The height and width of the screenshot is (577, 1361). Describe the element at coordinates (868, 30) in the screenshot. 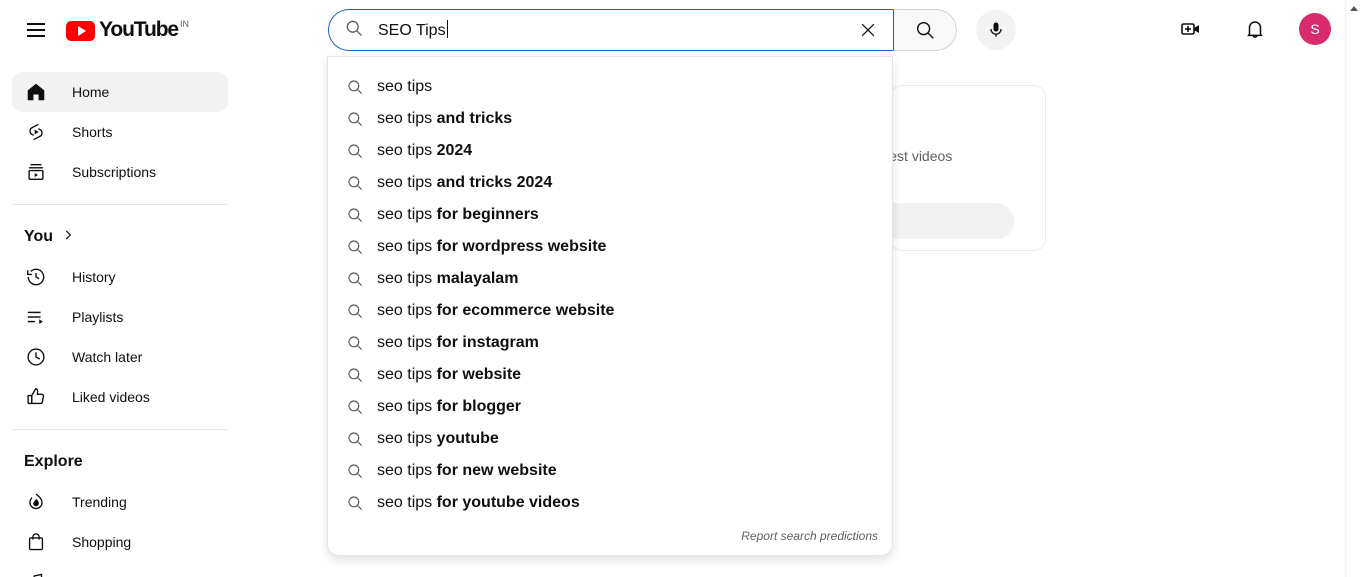

I see `clear-search-button` at that location.